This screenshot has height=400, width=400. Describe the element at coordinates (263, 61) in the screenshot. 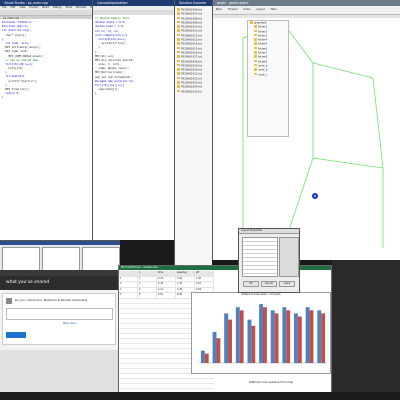

I see `tree-item-label: folder9` at that location.